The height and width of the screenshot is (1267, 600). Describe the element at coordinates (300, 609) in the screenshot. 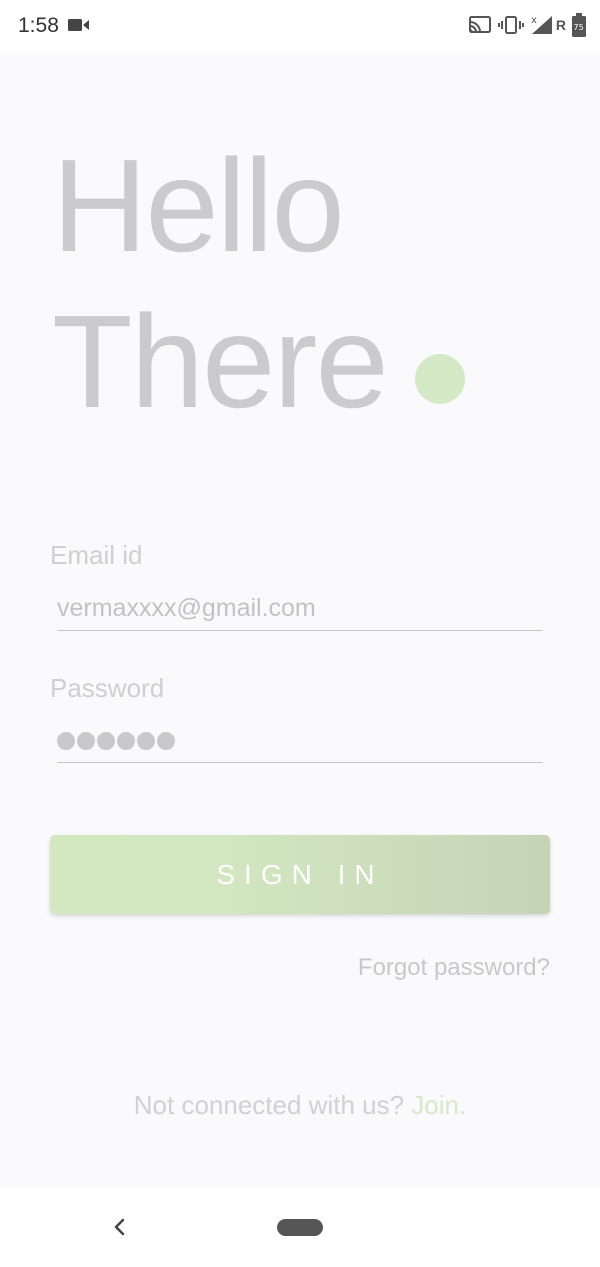

I see `email-field` at that location.